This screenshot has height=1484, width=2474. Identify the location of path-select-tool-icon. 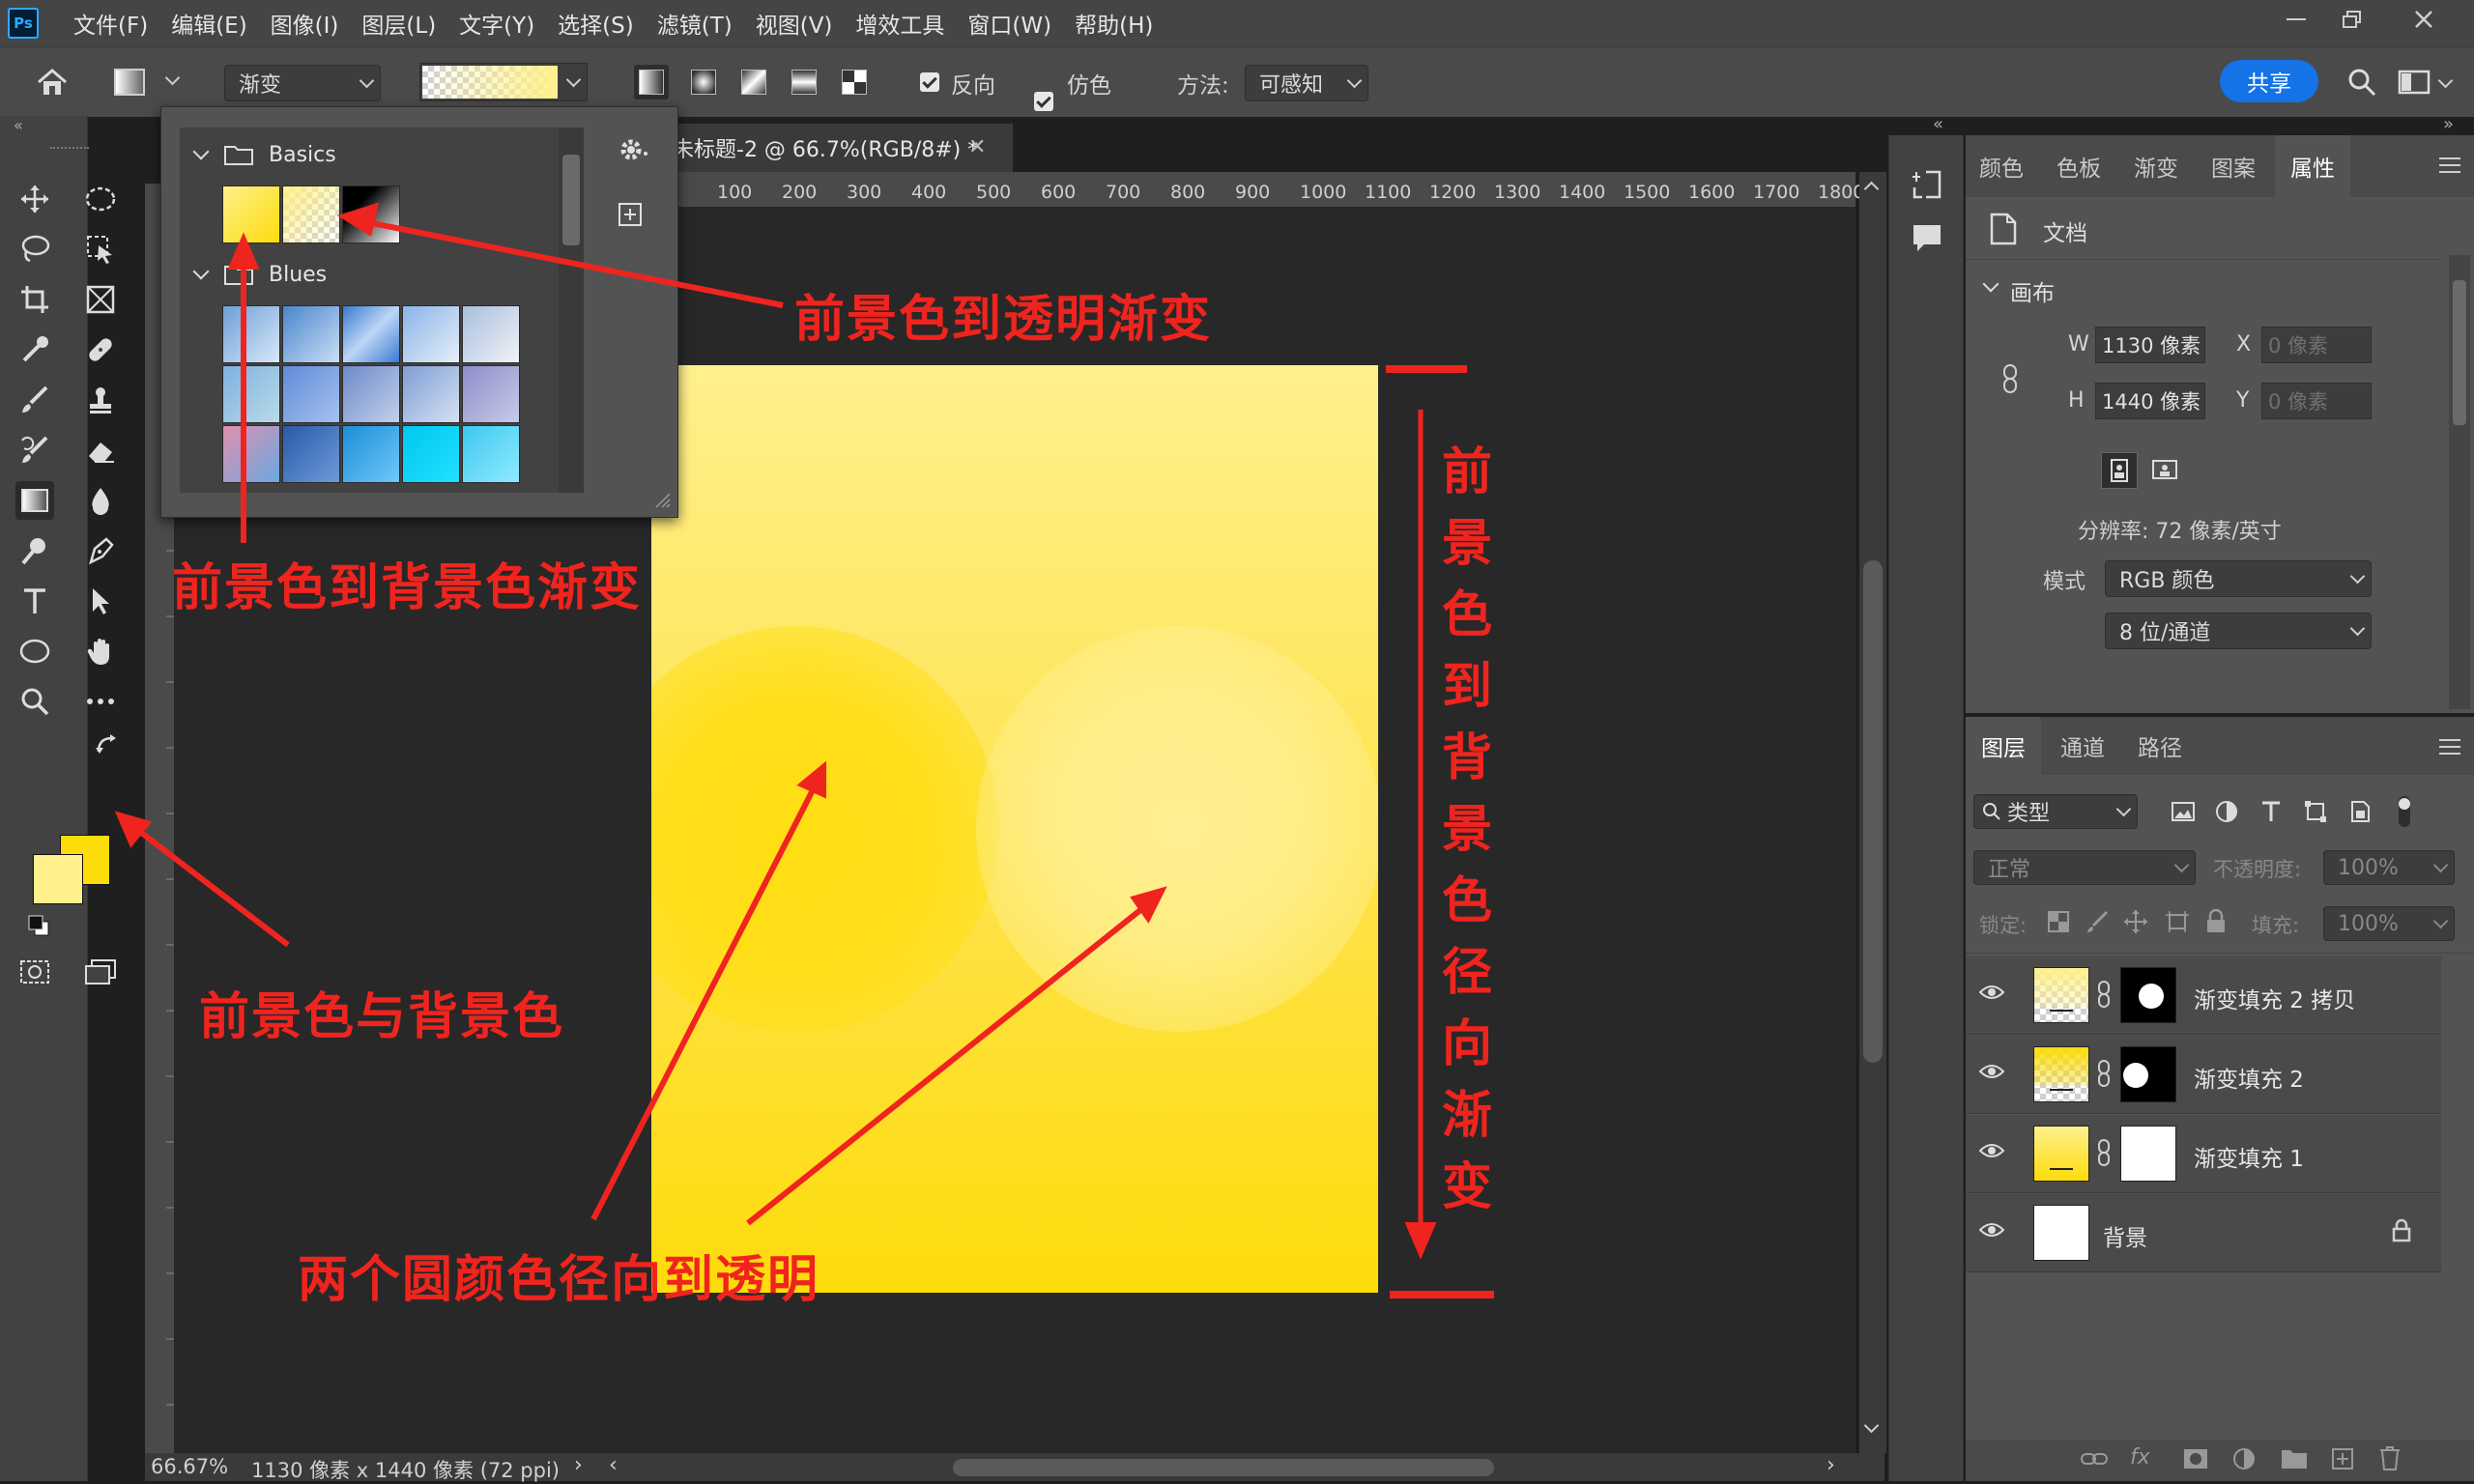
(101, 601).